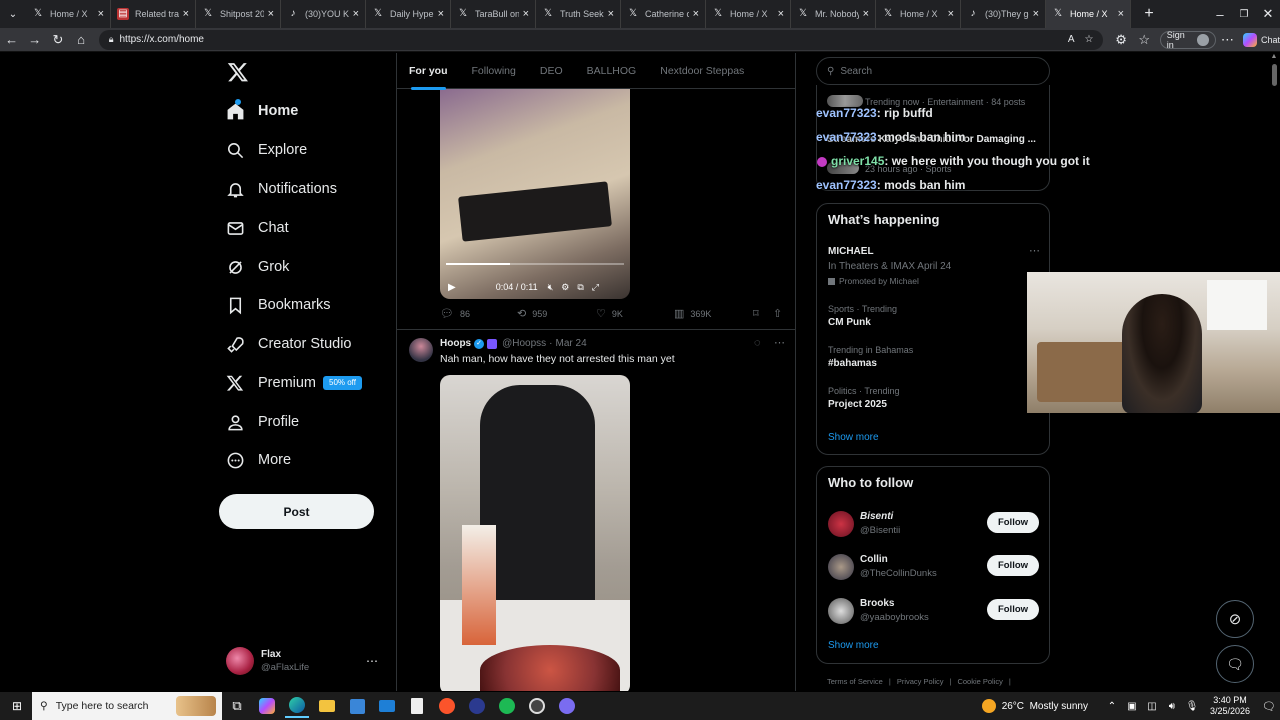 Image resolution: width=1280 pixels, height=720 pixels. What do you see at coordinates (979, 681) in the screenshot?
I see `footer-link-cookie: Cookie Policy` at bounding box center [979, 681].